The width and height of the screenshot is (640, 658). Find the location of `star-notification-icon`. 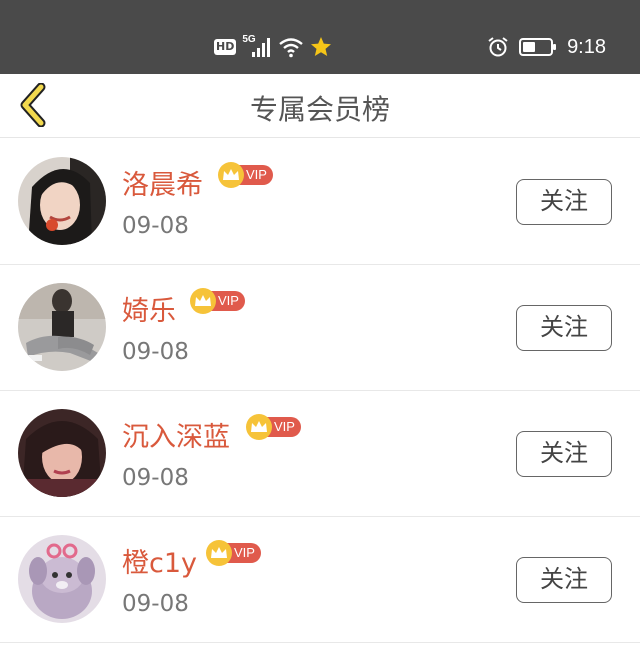

star-notification-icon is located at coordinates (321, 47).